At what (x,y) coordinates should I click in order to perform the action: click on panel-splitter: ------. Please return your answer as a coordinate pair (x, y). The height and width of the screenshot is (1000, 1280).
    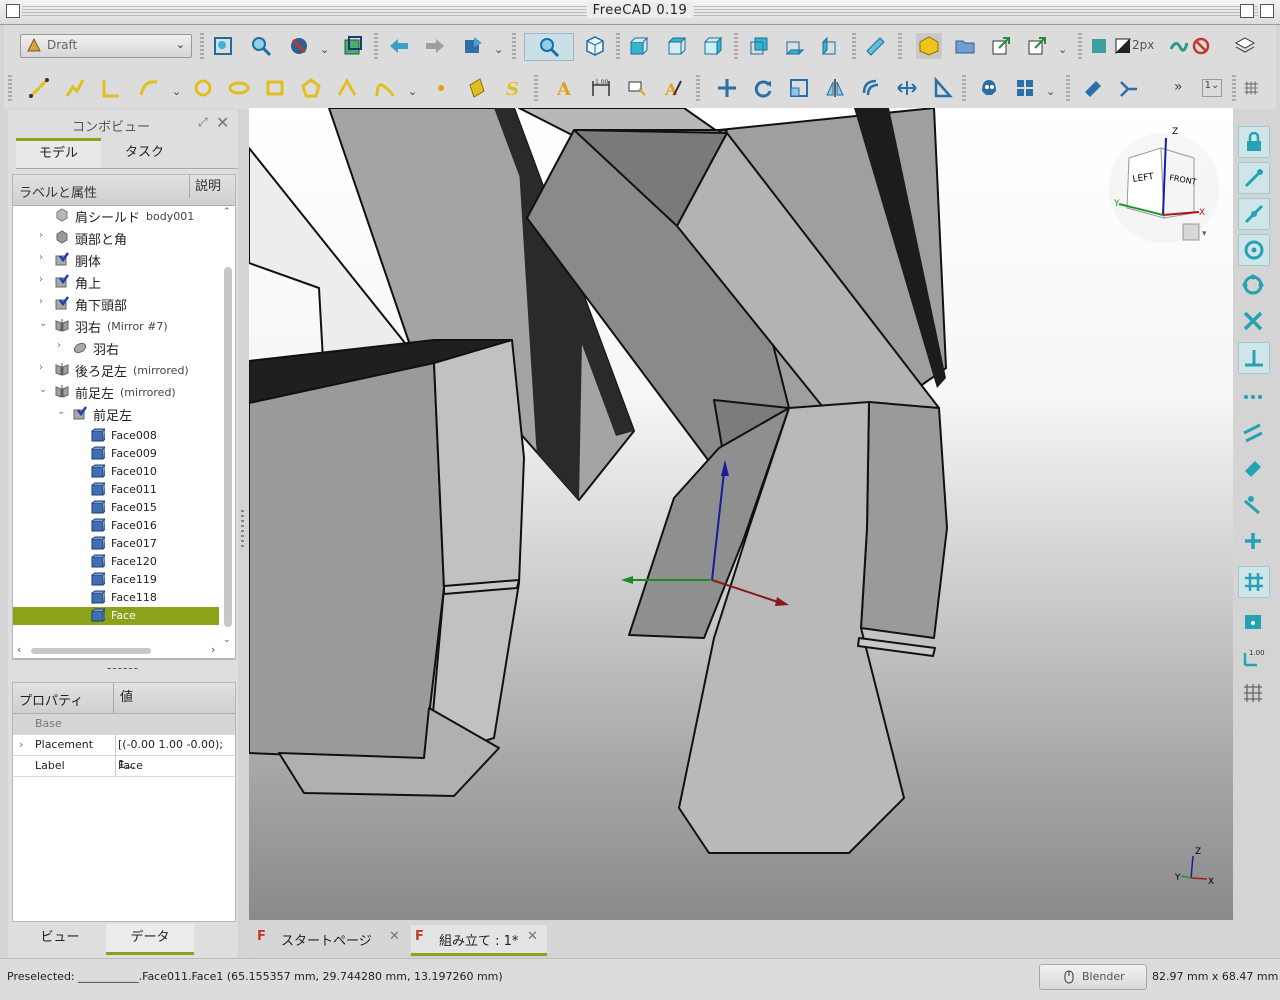
    Looking at the image, I should click on (123, 668).